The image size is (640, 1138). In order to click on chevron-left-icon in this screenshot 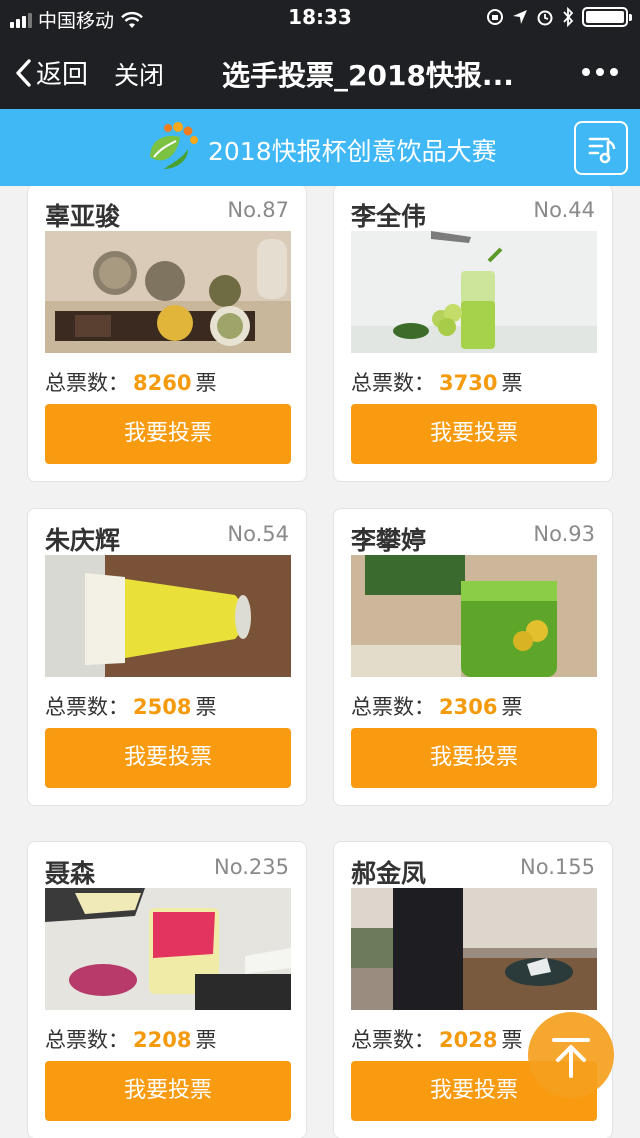, I will do `click(23, 72)`.